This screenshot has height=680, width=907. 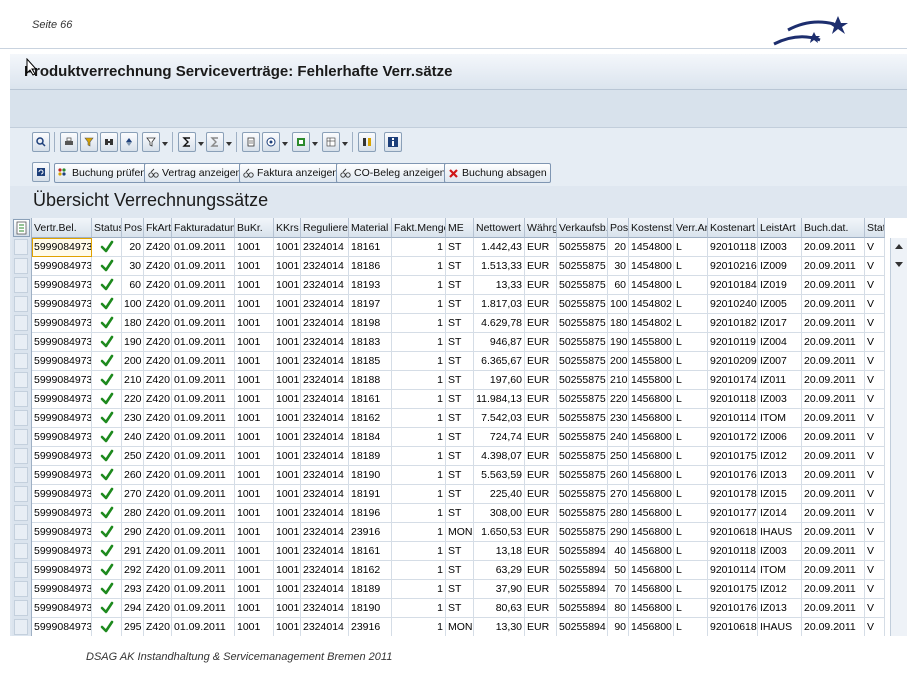 What do you see at coordinates (499, 228) in the screenshot?
I see `column-header: Nettowert` at bounding box center [499, 228].